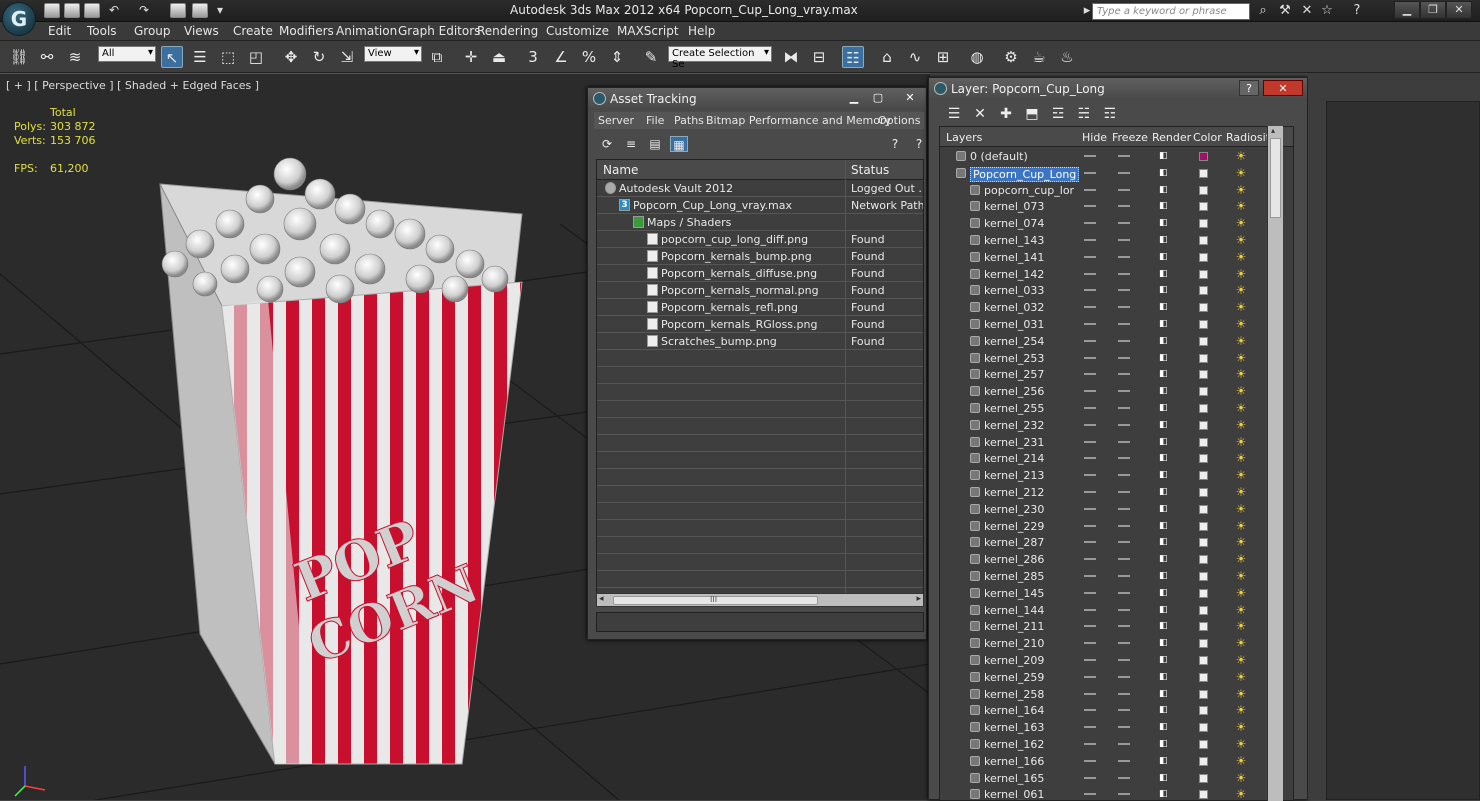  Describe the element at coordinates (607, 144) in the screenshot. I see `refresh-icon: ⟳` at that location.